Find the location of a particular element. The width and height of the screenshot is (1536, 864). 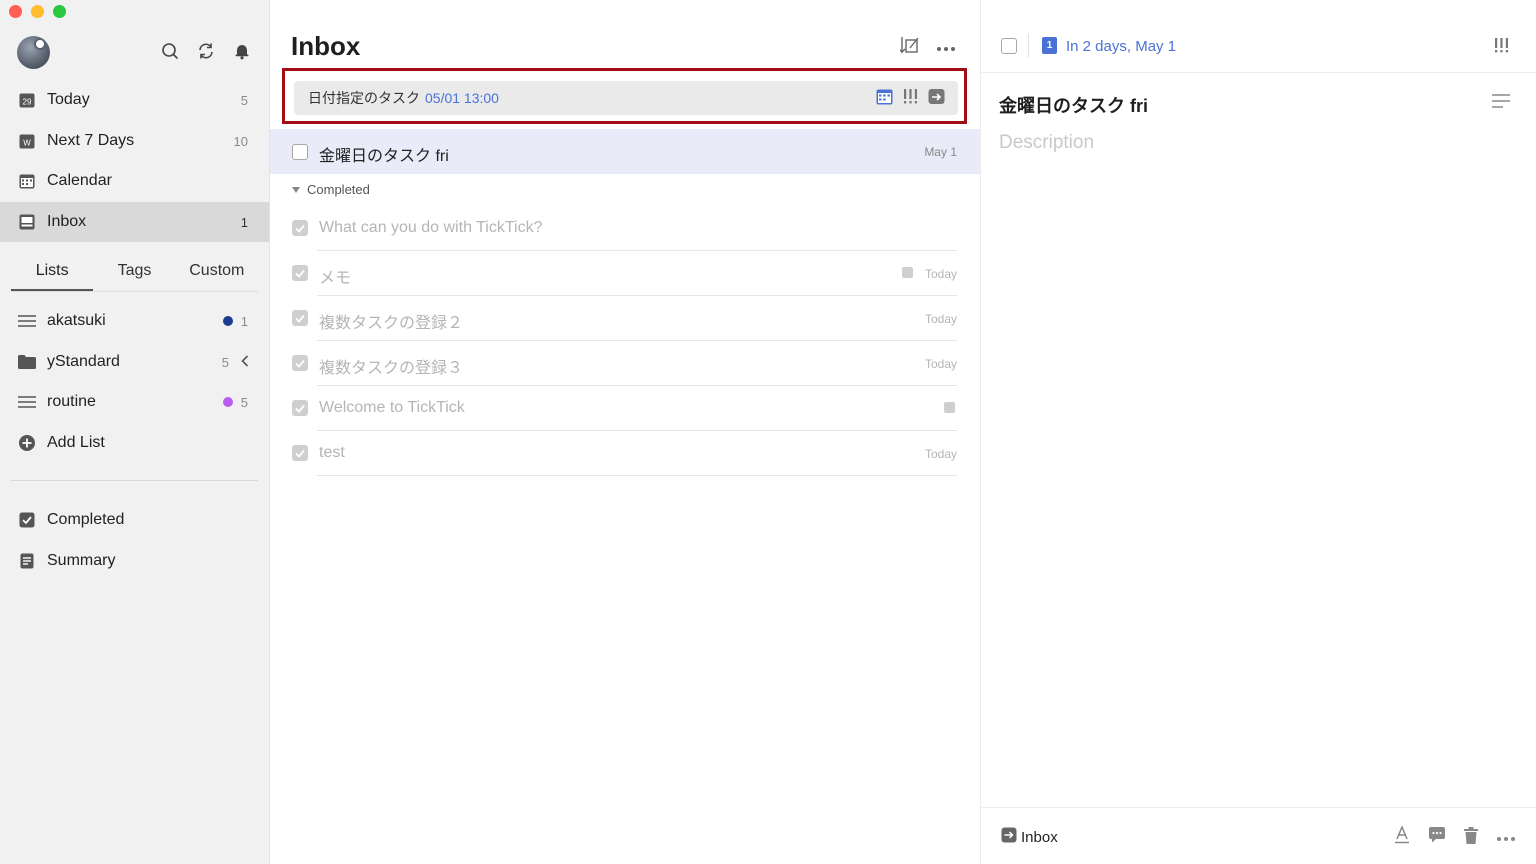

completed-task-row: test Today is located at coordinates (625, 453).